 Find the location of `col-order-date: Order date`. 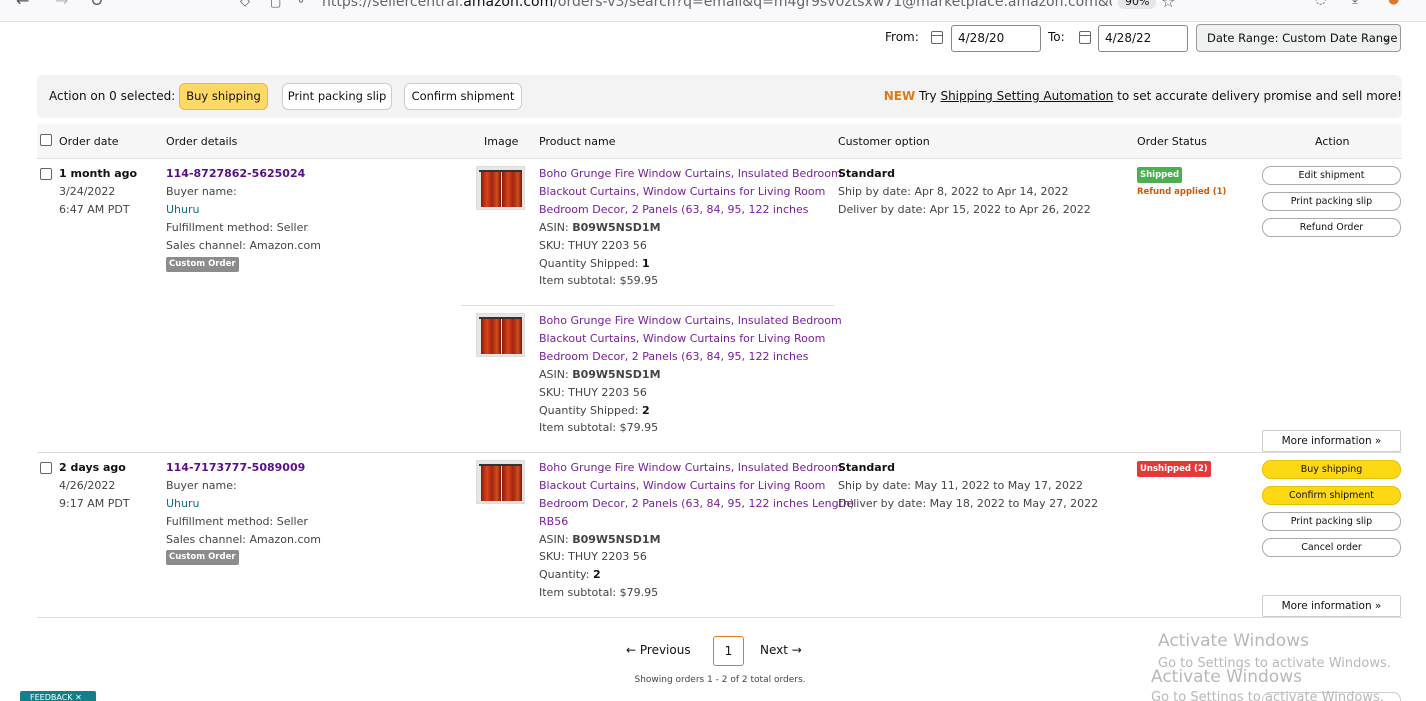

col-order-date: Order date is located at coordinates (89, 141).